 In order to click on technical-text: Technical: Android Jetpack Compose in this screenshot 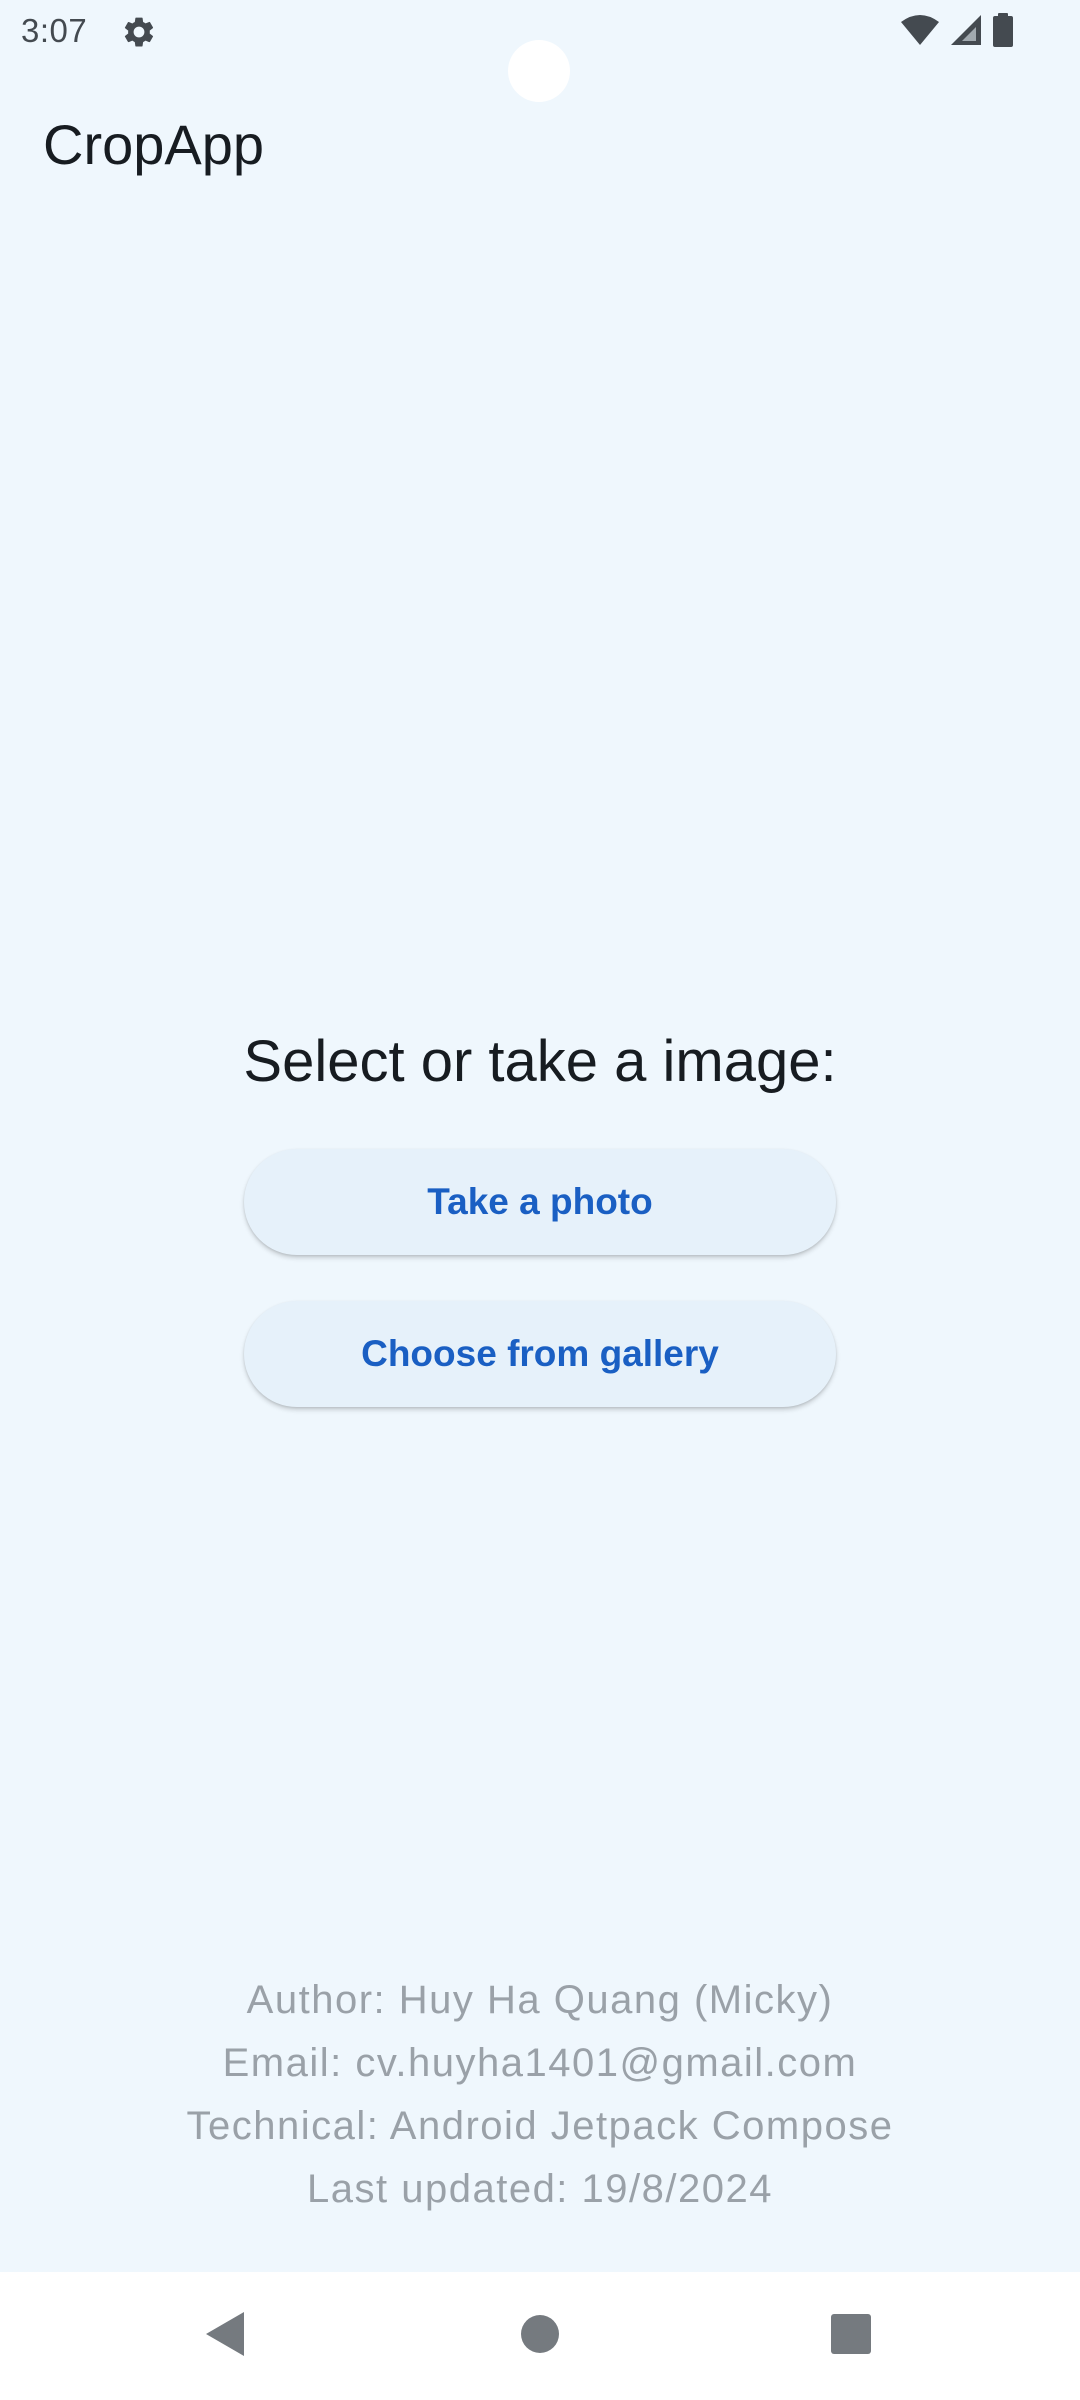, I will do `click(540, 2126)`.